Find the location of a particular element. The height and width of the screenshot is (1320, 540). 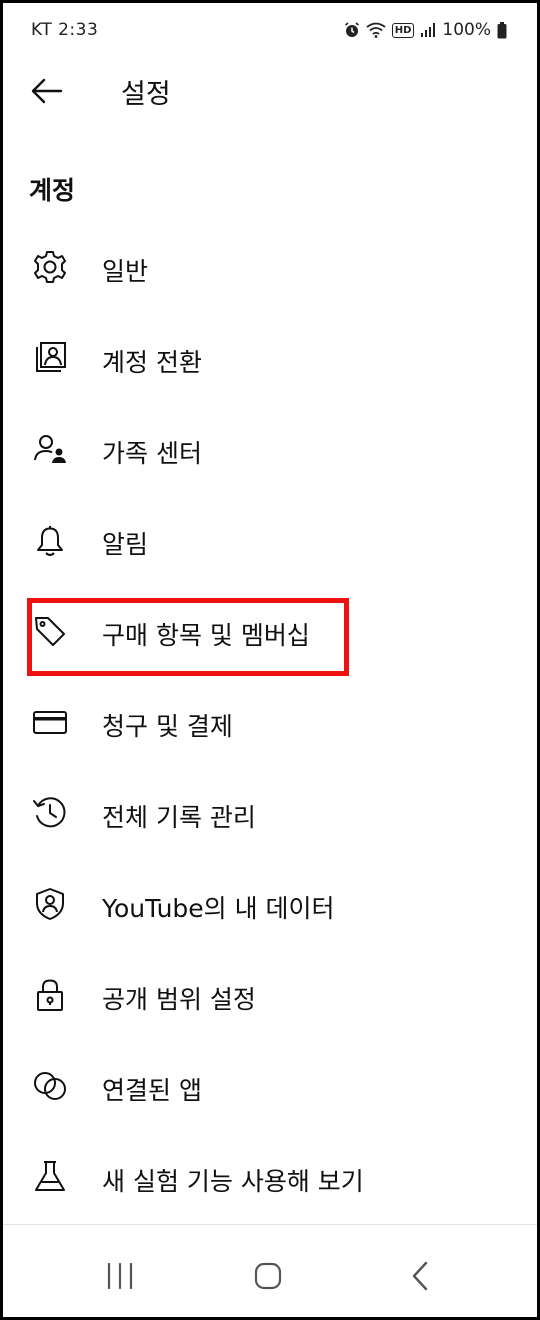

bell-icon is located at coordinates (50, 541).